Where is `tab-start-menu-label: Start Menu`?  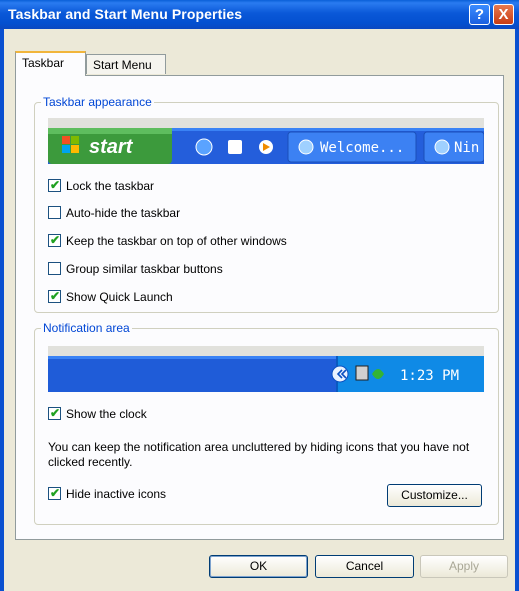 tab-start-menu-label: Start Menu is located at coordinates (122, 65).